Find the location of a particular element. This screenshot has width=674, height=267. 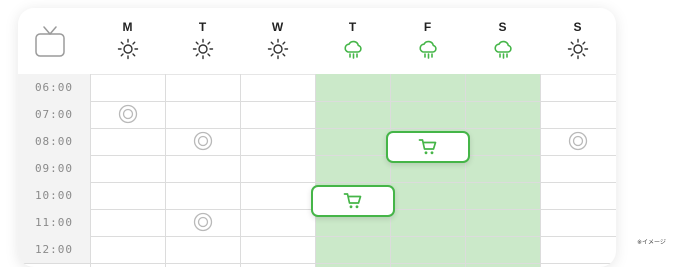

time-row: 08:00 is located at coordinates (317, 142).